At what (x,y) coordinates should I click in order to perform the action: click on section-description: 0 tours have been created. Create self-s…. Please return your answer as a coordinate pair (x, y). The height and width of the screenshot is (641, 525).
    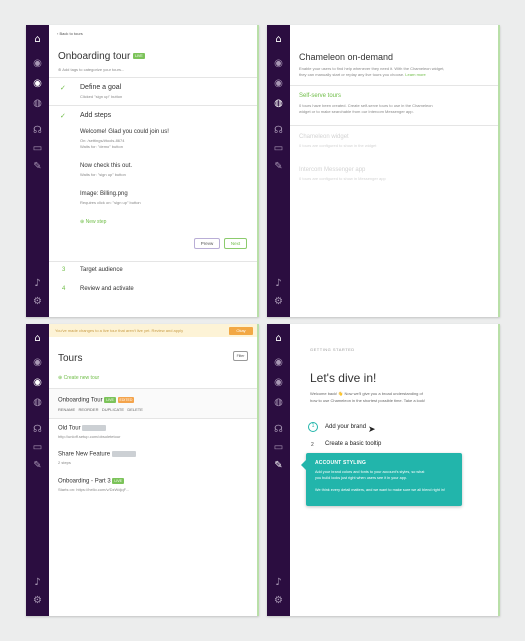
    Looking at the image, I should click on (366, 105).